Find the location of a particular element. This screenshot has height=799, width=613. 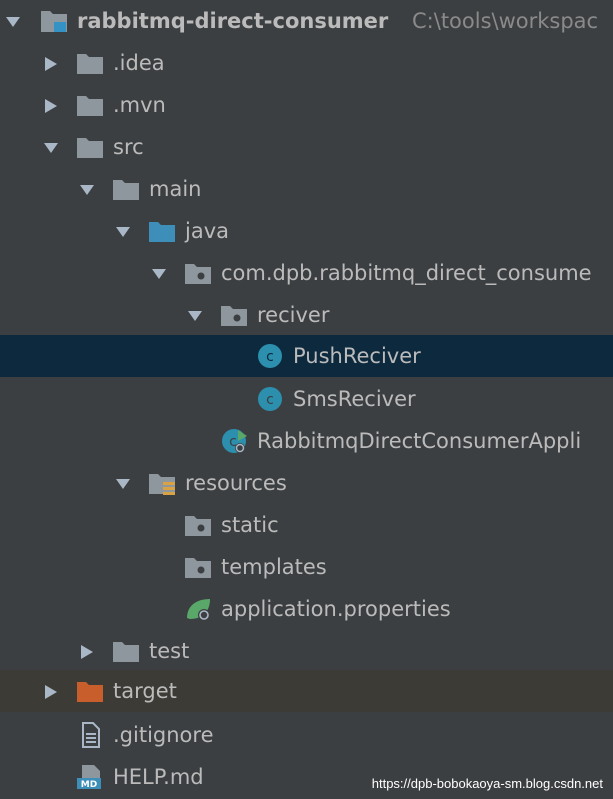

tree-row-main: main is located at coordinates (306, 189).